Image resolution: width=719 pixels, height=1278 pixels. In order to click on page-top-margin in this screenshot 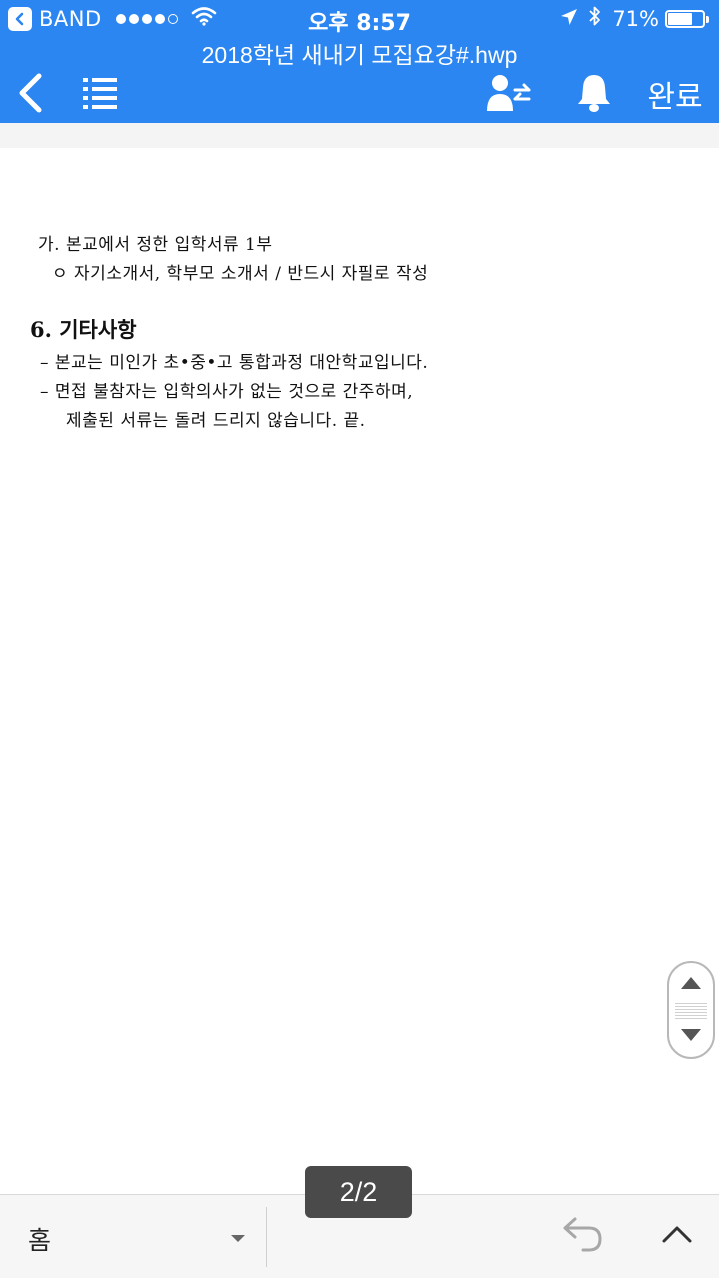, I will do `click(359, 135)`.